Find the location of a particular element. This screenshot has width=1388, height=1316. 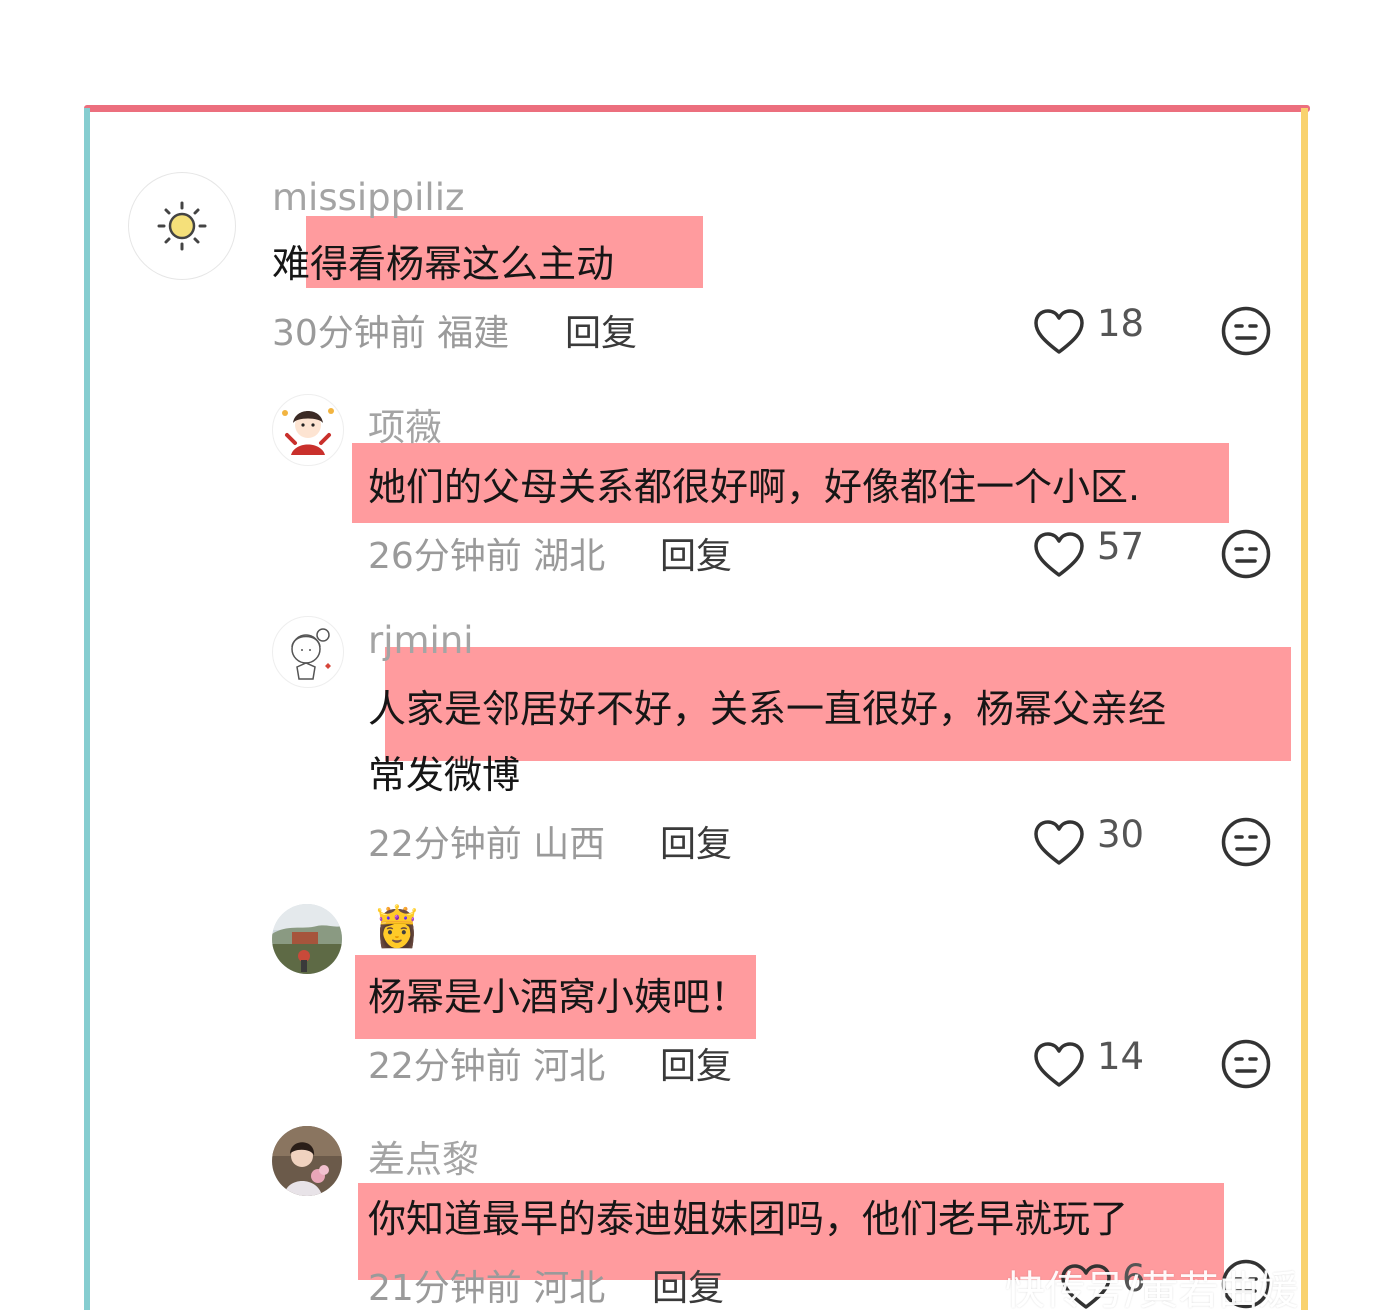

sun-icon is located at coordinates (182, 226).